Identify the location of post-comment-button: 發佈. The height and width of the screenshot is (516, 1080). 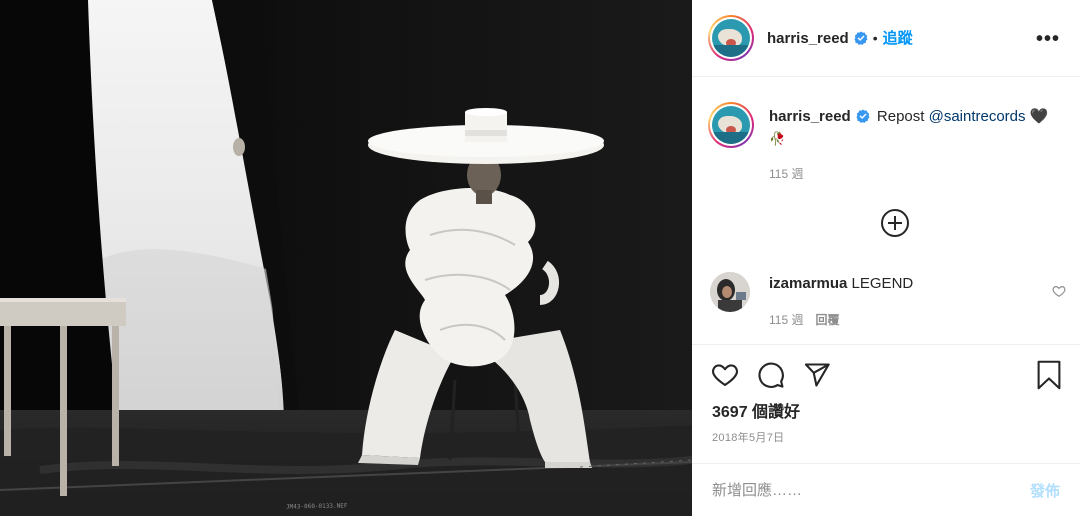
(1045, 490).